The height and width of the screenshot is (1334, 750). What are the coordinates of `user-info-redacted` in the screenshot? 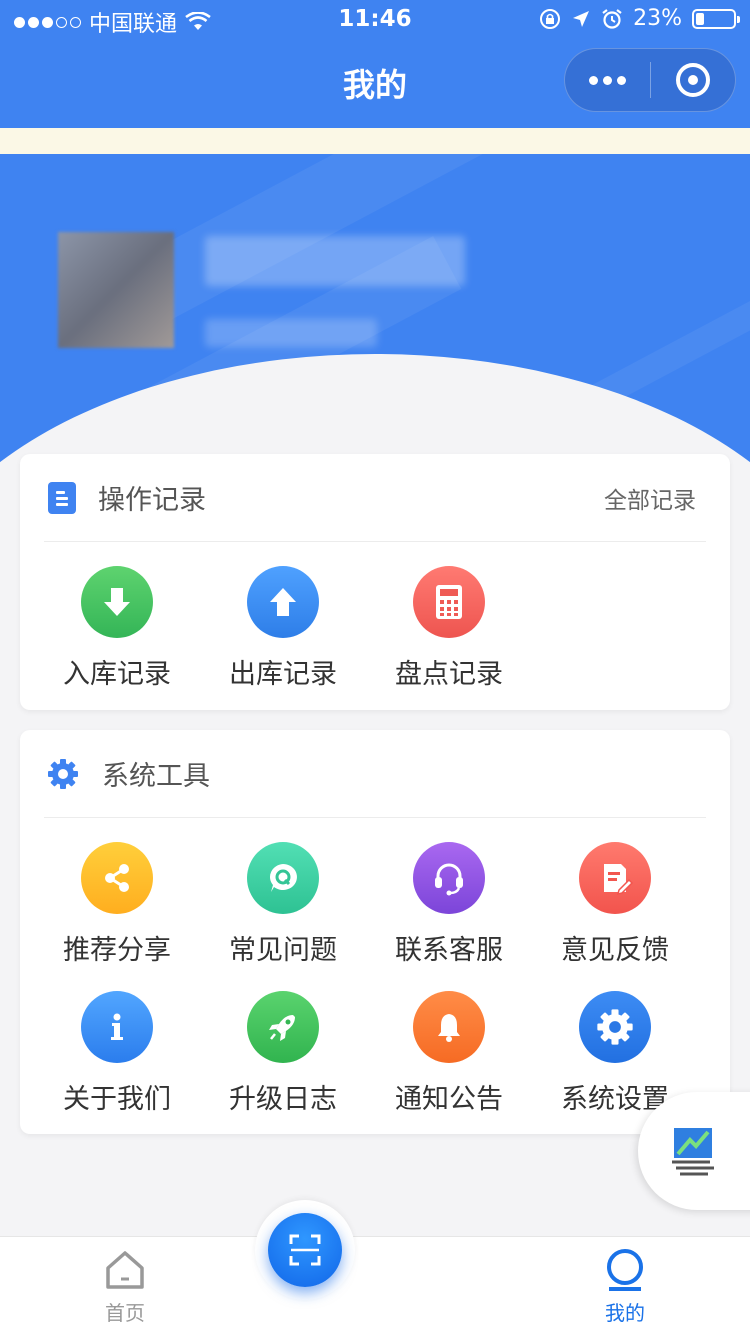 It's located at (291, 333).